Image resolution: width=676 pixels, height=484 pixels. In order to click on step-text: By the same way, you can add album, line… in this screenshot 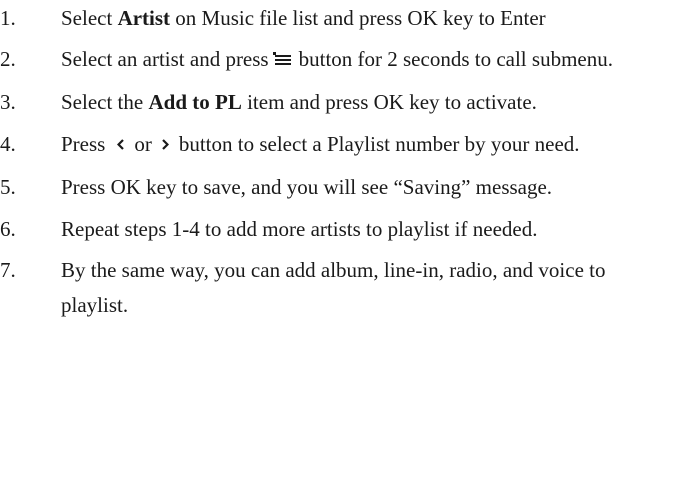, I will do `click(333, 287)`.